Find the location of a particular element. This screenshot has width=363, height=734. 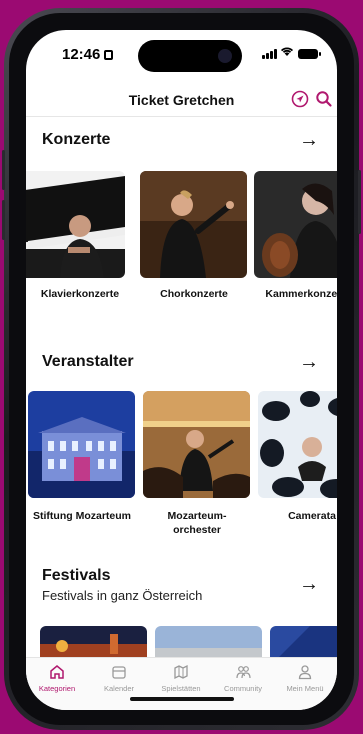

wifi-icon is located at coordinates (287, 53).